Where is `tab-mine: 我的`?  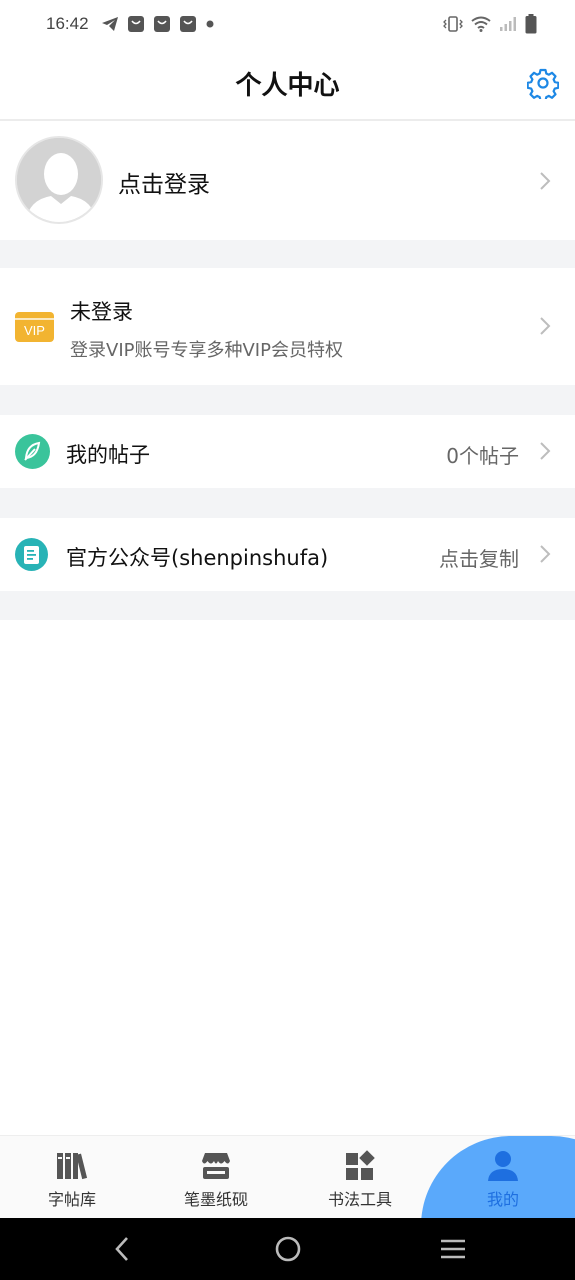 tab-mine: 我的 is located at coordinates (503, 1177).